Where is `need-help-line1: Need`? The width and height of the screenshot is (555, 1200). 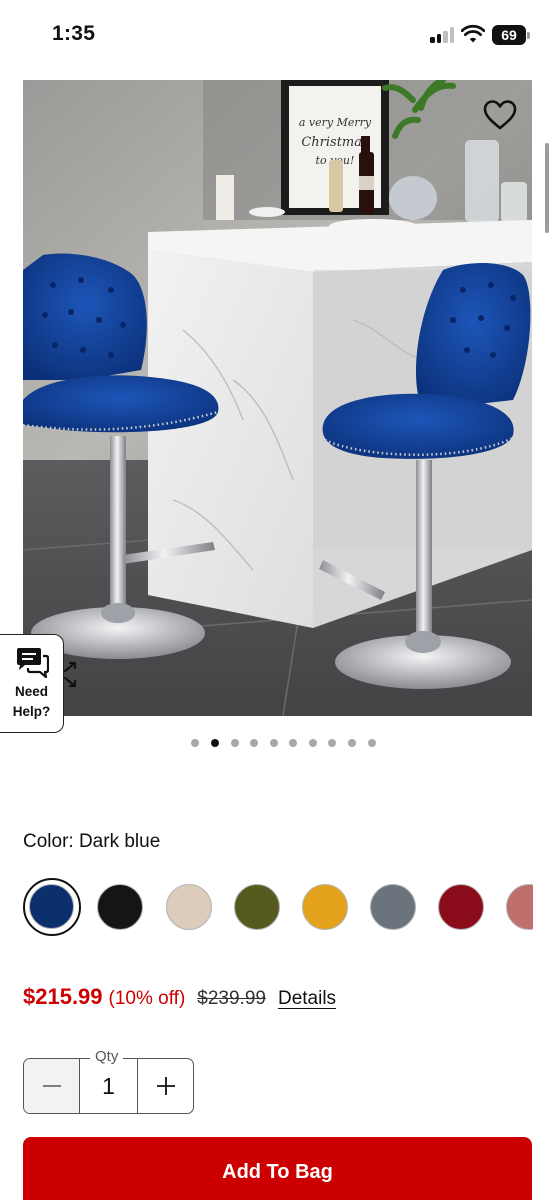
need-help-line1: Need is located at coordinates (31, 691).